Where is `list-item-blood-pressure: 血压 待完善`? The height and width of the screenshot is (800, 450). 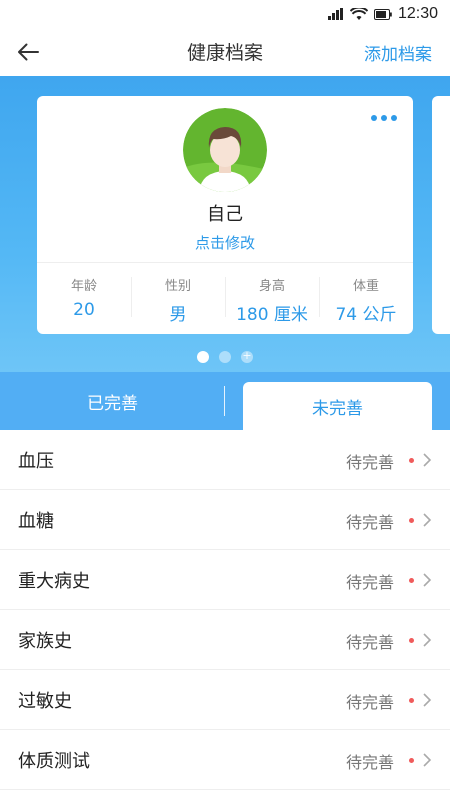
list-item-blood-pressure: 血压 待完善 is located at coordinates (225, 460).